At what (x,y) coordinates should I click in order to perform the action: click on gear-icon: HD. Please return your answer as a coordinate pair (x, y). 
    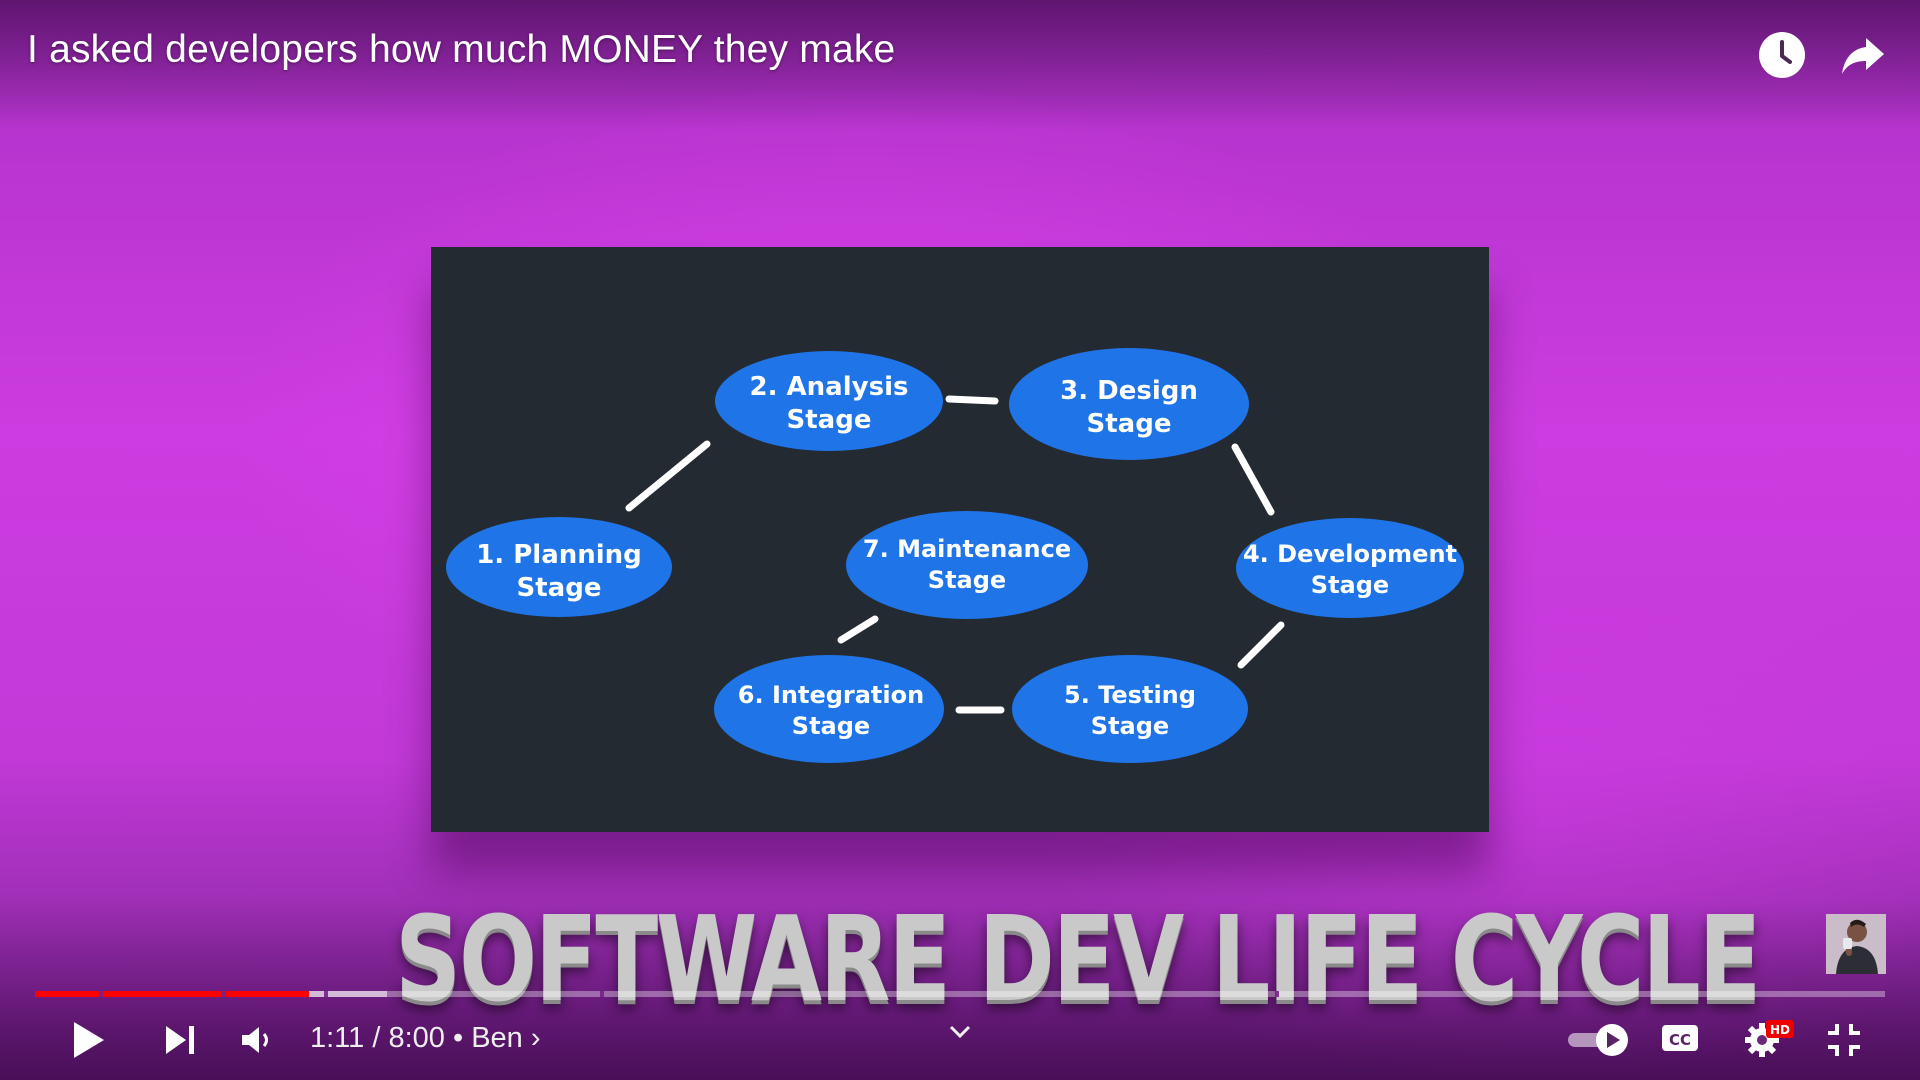
    Looking at the image, I should click on (1769, 1038).